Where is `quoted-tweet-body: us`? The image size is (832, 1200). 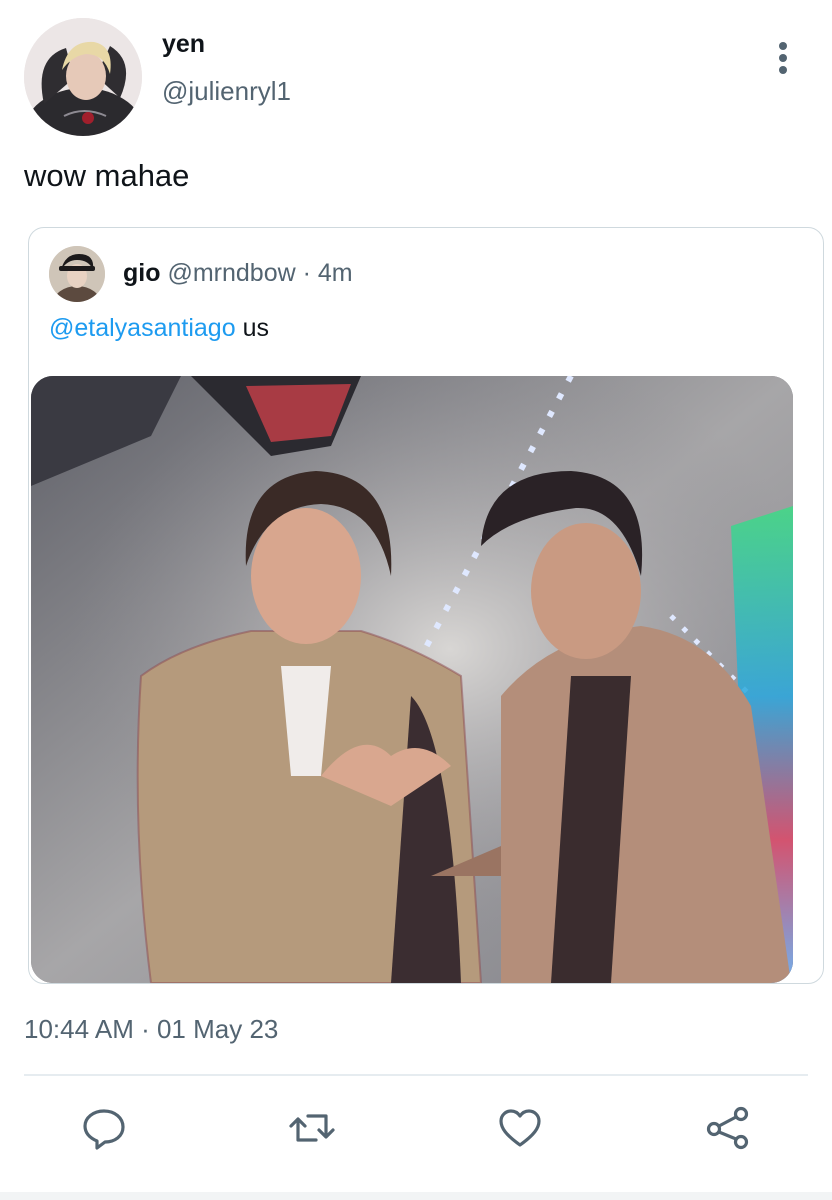 quoted-tweet-body: us is located at coordinates (255, 328).